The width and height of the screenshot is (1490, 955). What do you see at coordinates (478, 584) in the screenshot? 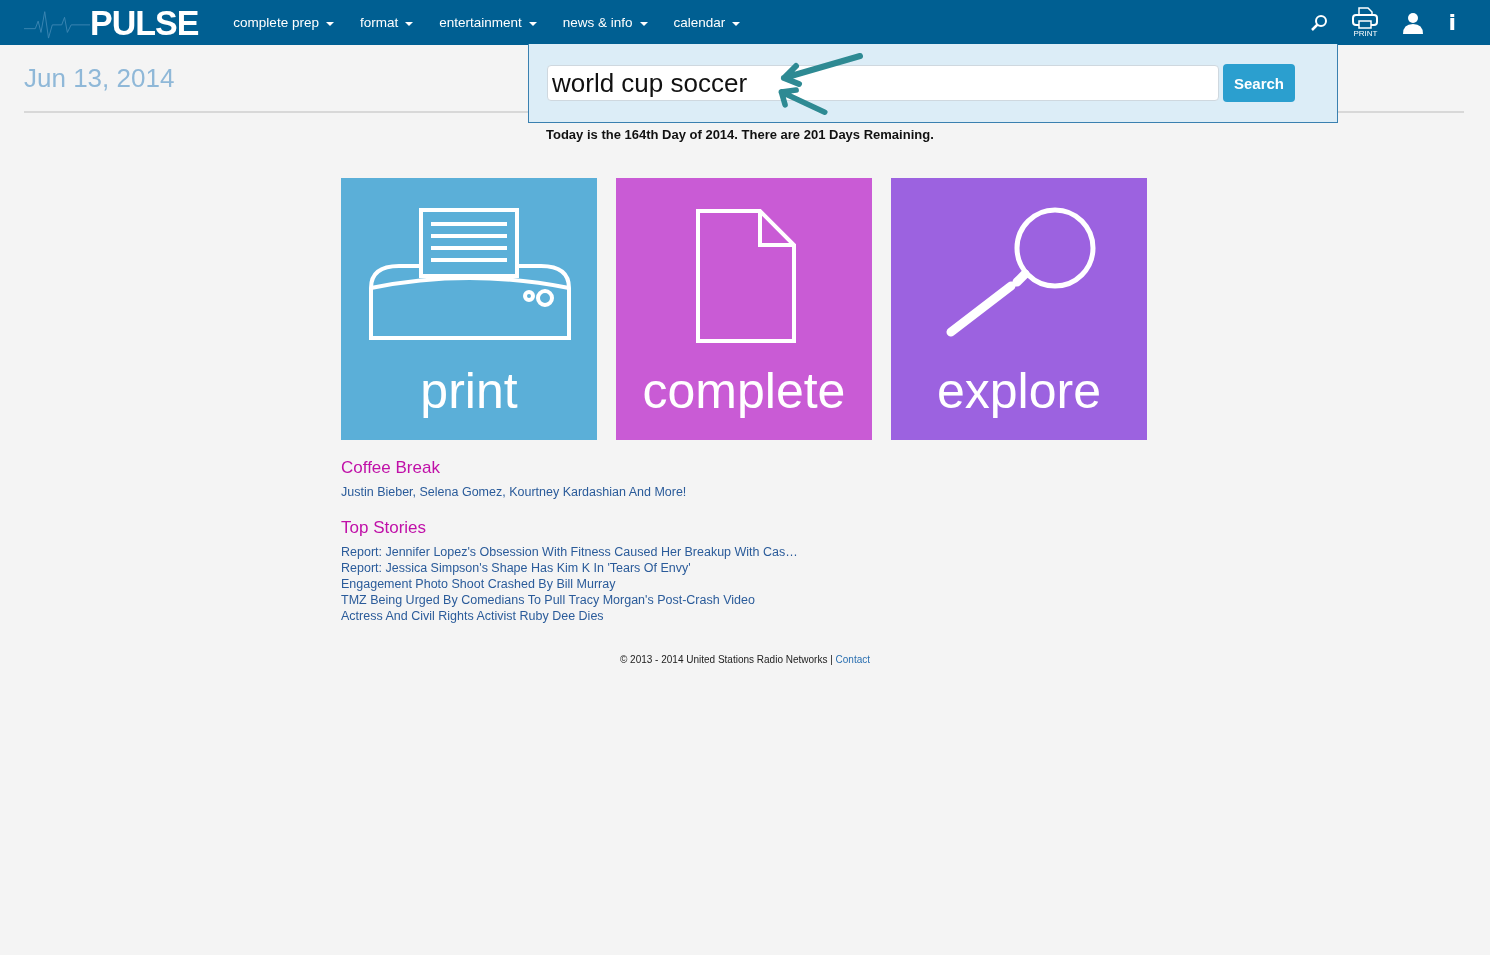
I see `story-link: Engagement Photo Shoot Crashed By Bill Murray` at bounding box center [478, 584].